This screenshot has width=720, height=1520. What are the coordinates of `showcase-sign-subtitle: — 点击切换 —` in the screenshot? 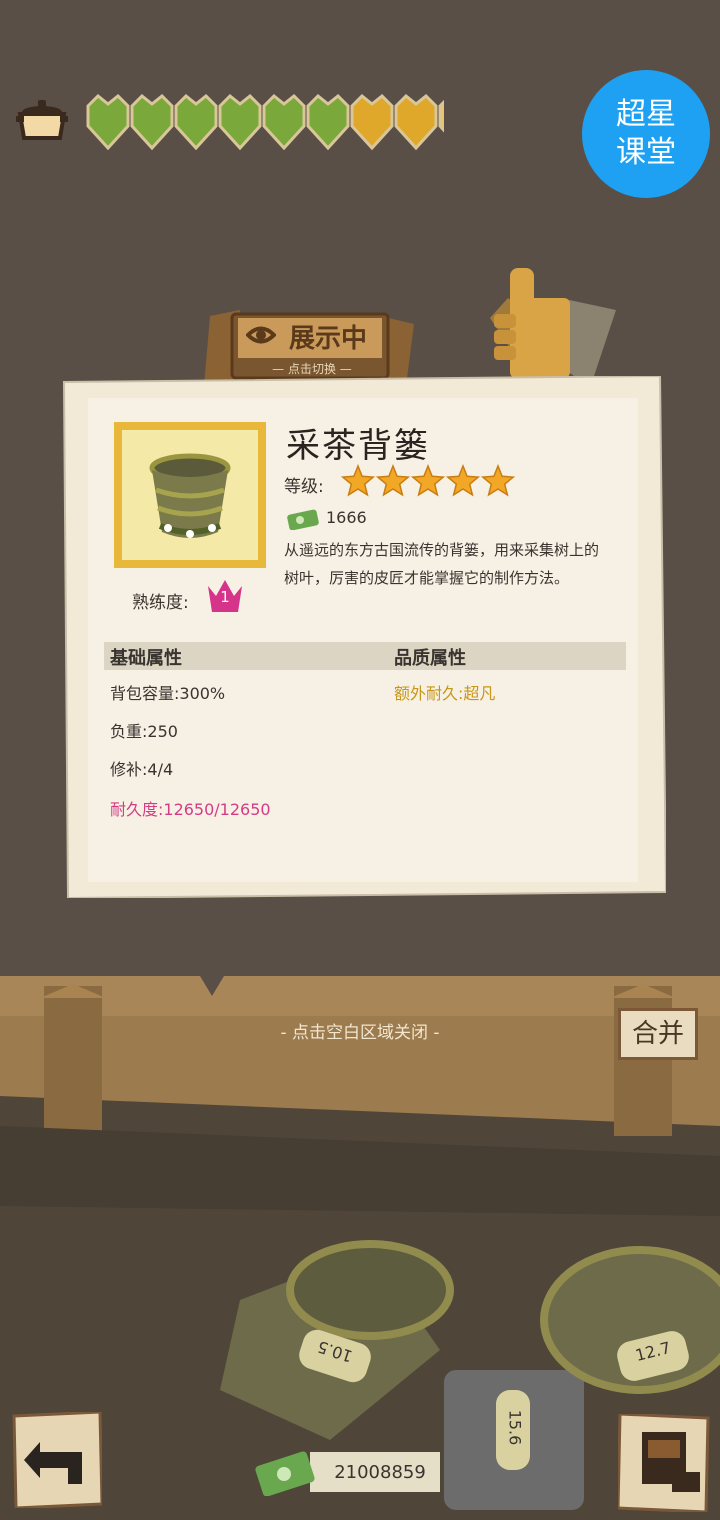 It's located at (312, 369).